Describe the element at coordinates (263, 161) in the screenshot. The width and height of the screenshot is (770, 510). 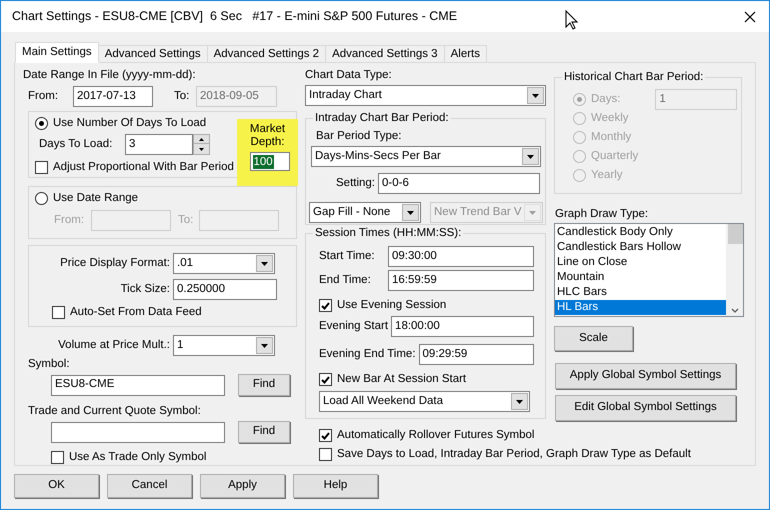
I see `selected-text: 100` at that location.